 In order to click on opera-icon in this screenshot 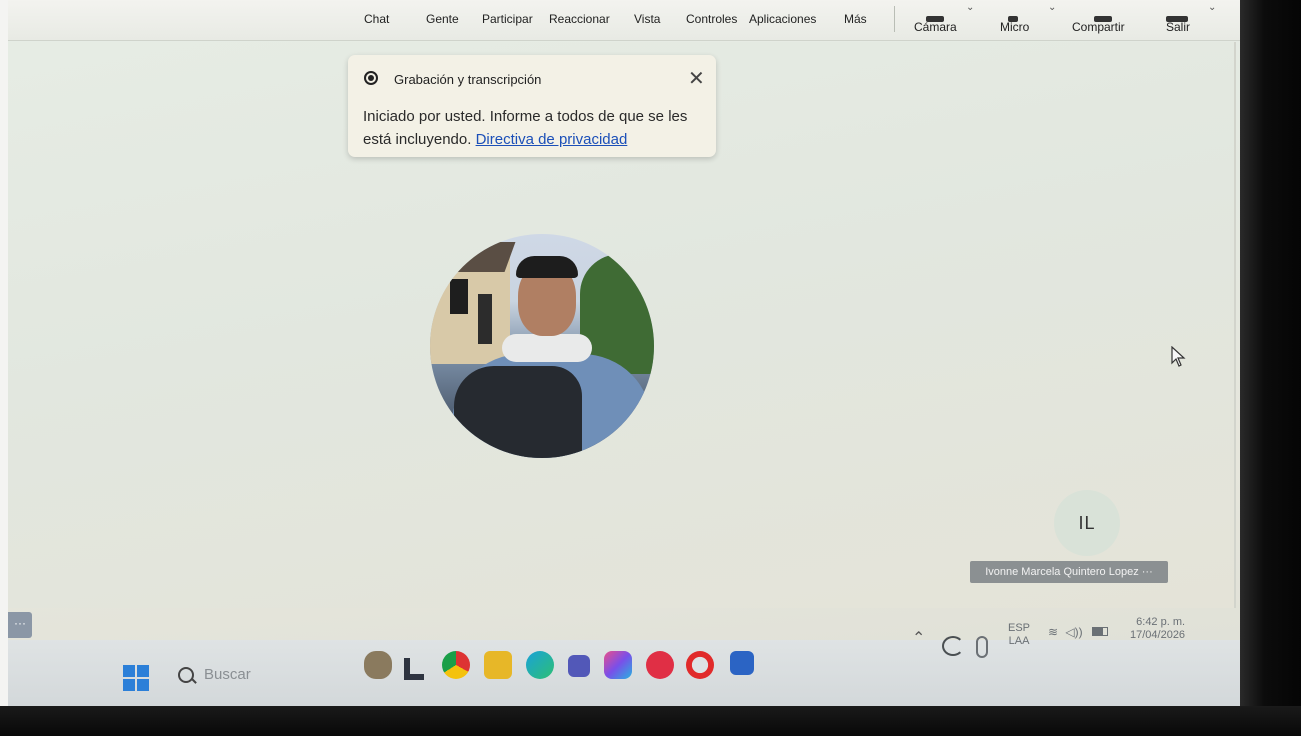, I will do `click(700, 665)`.